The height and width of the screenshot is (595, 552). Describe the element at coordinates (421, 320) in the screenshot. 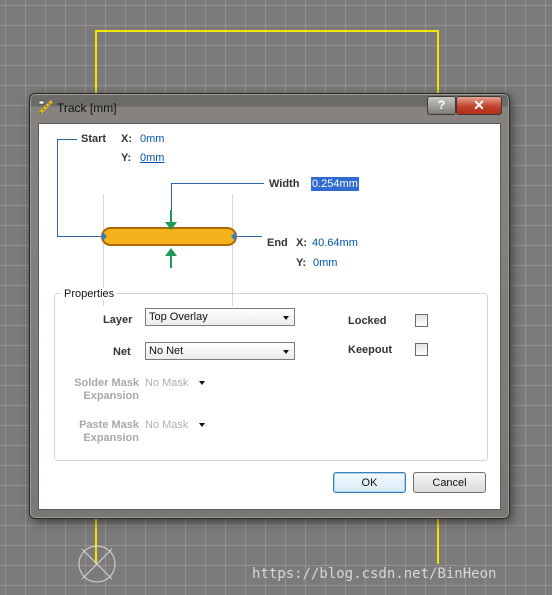

I see `locked-checkbox` at that location.